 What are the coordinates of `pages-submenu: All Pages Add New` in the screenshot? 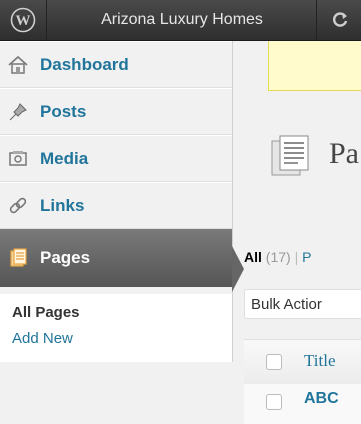 It's located at (116, 328).